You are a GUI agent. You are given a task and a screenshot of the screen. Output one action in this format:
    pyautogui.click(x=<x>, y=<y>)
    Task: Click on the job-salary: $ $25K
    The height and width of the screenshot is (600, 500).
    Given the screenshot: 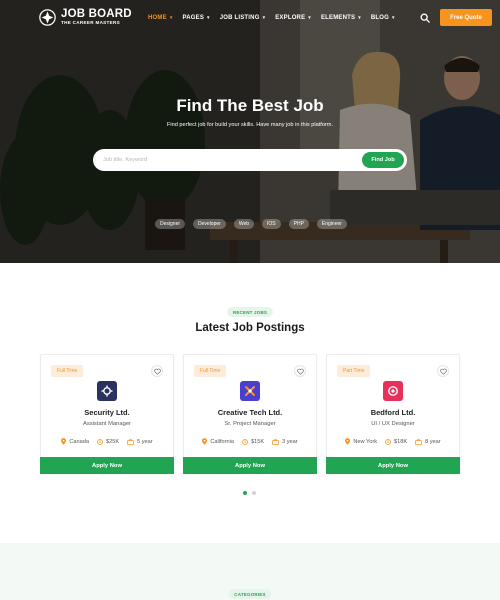 What is the action you would take?
    pyautogui.click(x=108, y=441)
    